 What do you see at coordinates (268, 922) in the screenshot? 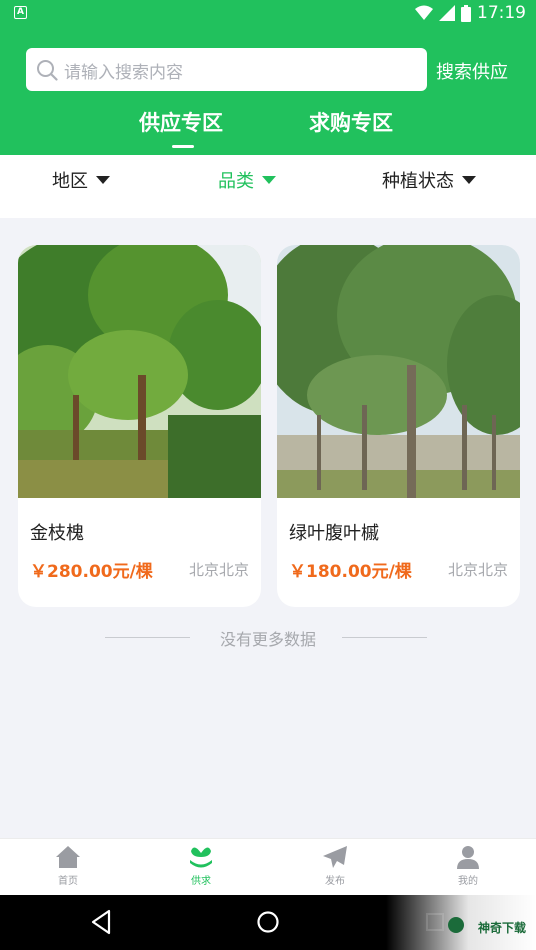
I see `home-circle-icon` at bounding box center [268, 922].